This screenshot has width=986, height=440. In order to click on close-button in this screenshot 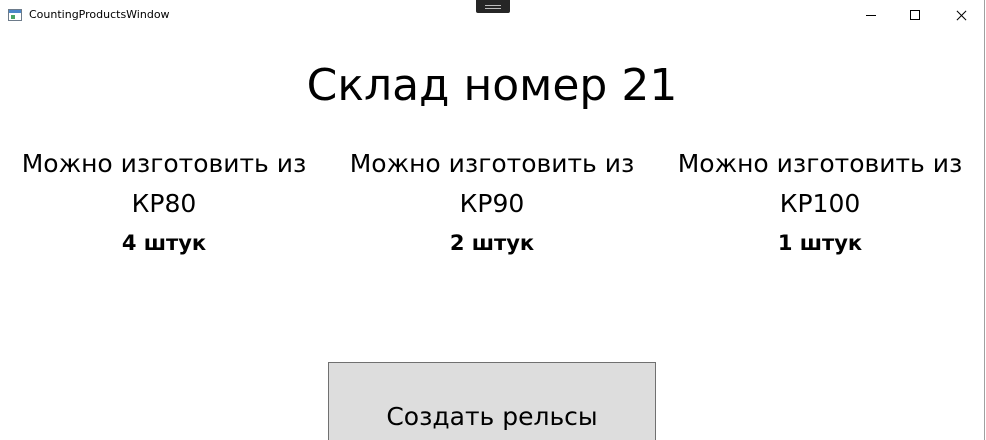, I will do `click(961, 15)`.